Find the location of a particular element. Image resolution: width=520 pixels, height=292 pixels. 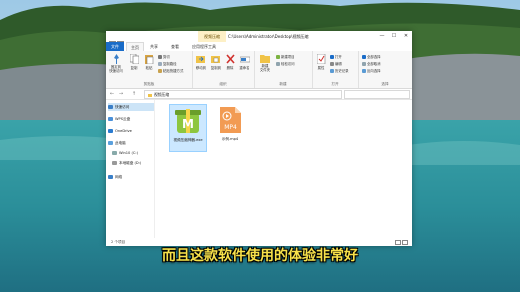

cut-button: 剪切 is located at coordinates (164, 56).